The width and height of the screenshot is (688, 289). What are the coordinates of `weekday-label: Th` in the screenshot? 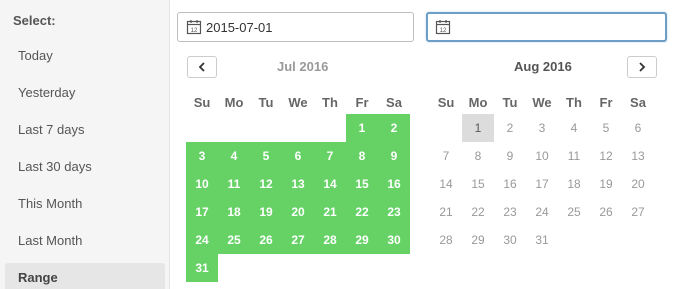 It's located at (330, 102).